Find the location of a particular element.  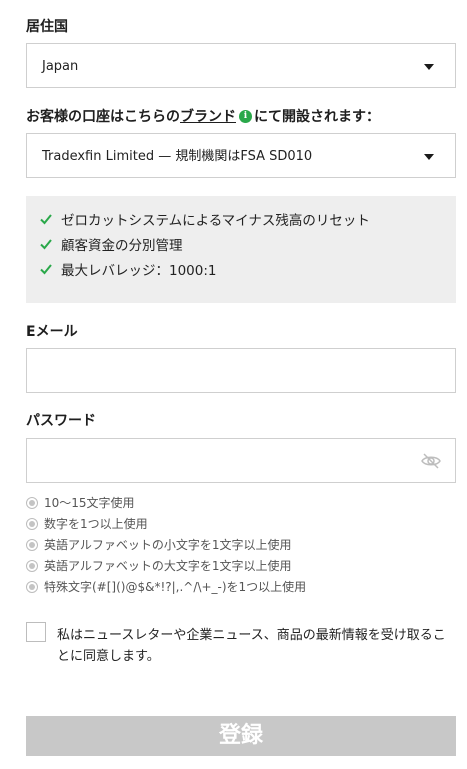

brand-value: Tradexfin Limited — 規制機関はFSA SD010 is located at coordinates (177, 156).